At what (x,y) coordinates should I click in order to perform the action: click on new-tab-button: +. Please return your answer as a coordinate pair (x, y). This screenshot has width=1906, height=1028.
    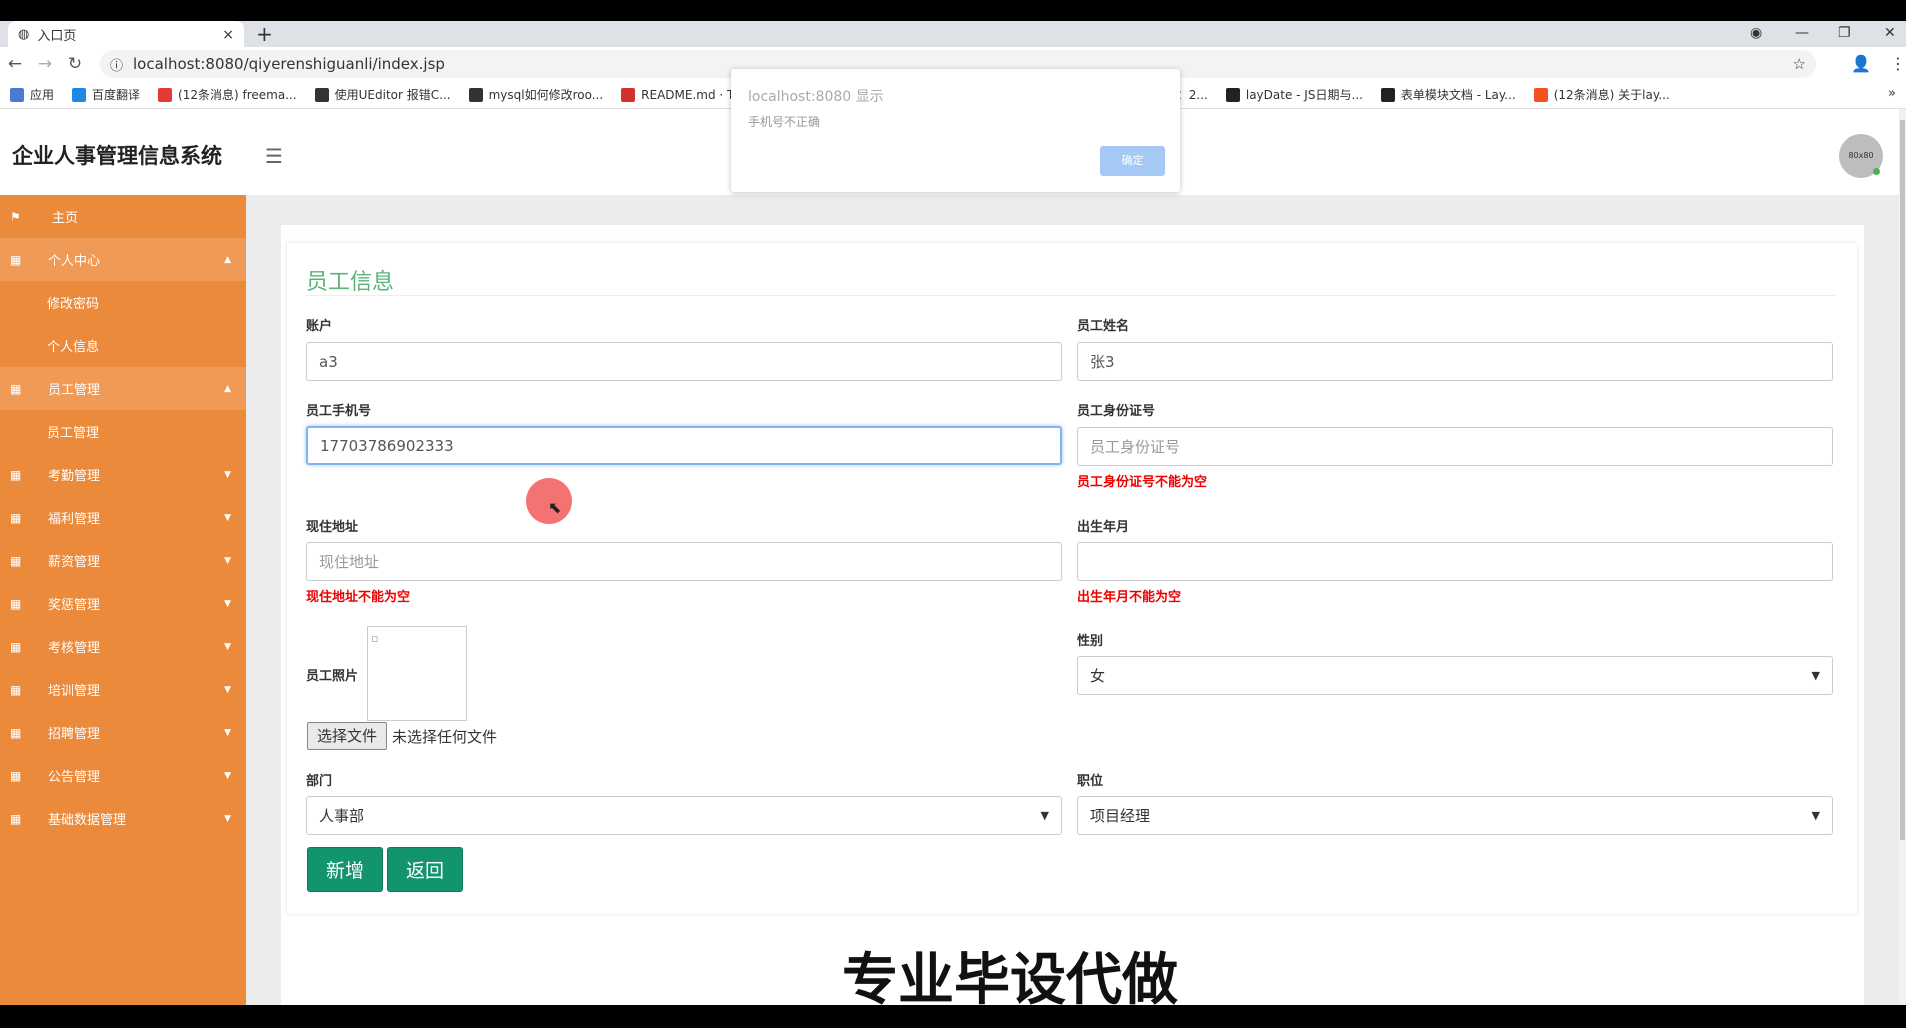
    Looking at the image, I should click on (264, 34).